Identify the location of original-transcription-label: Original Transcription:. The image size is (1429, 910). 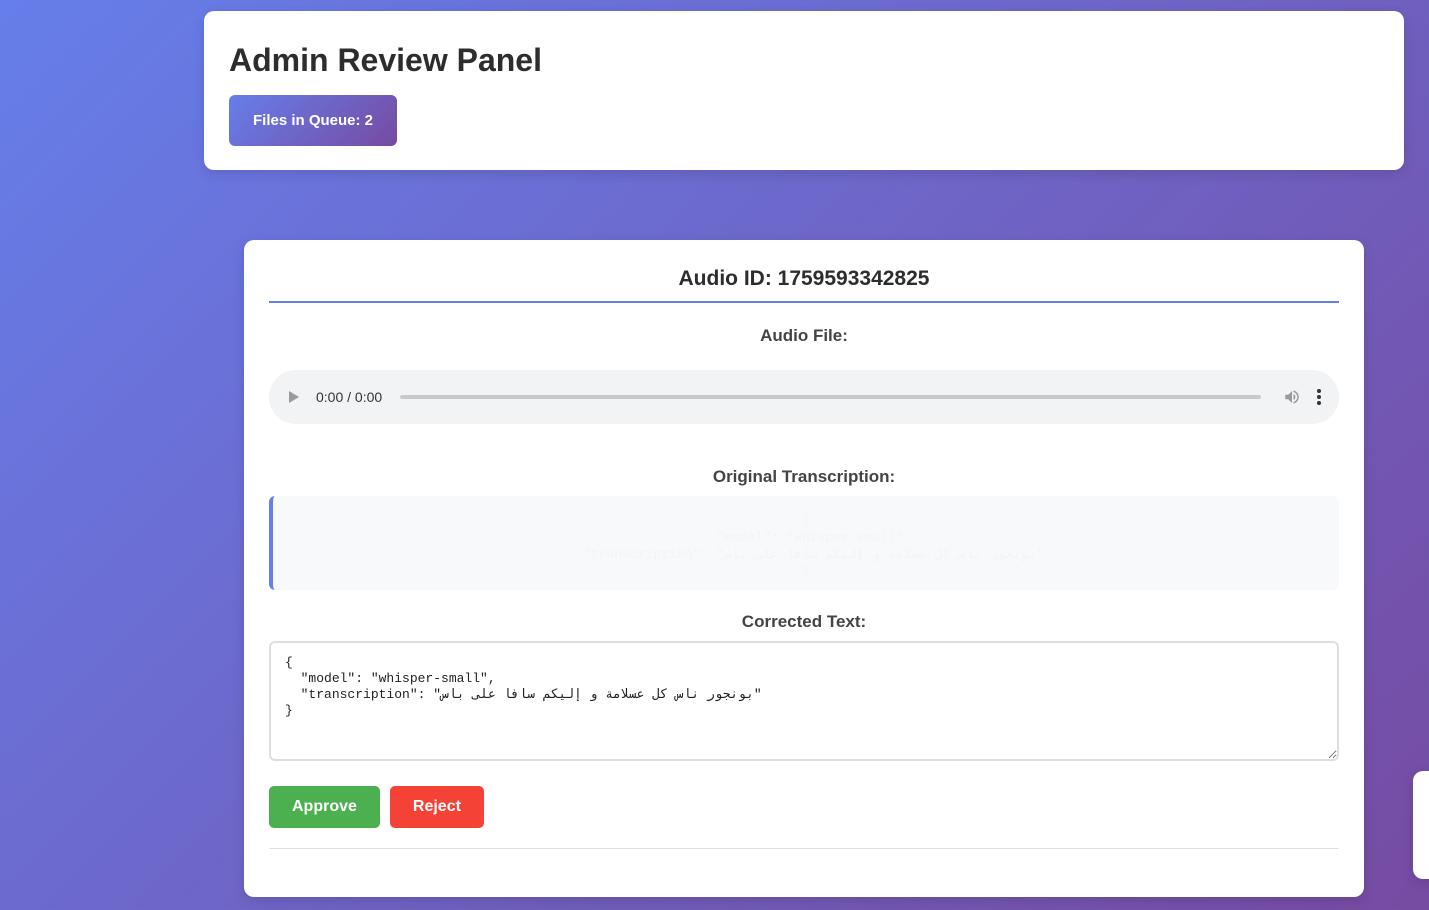
(804, 476).